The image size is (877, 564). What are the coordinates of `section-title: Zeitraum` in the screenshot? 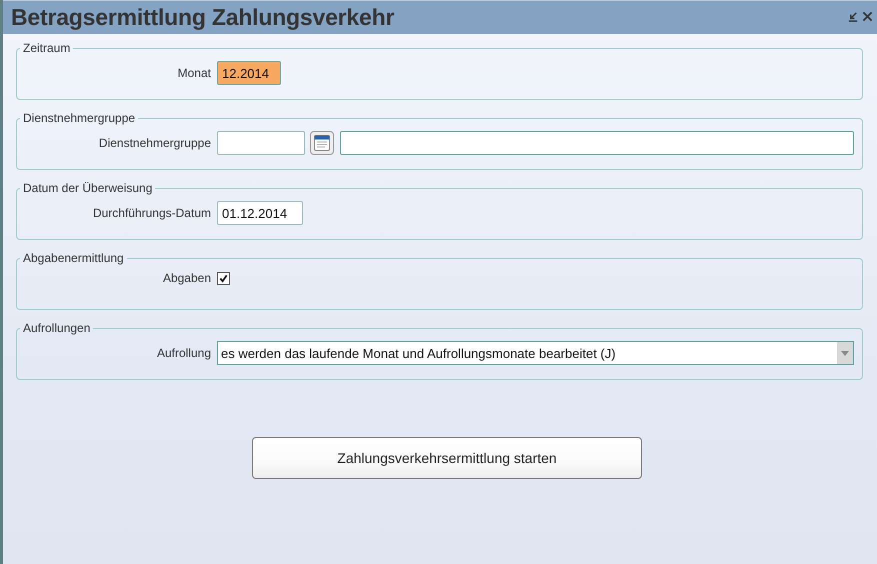 It's located at (47, 48).